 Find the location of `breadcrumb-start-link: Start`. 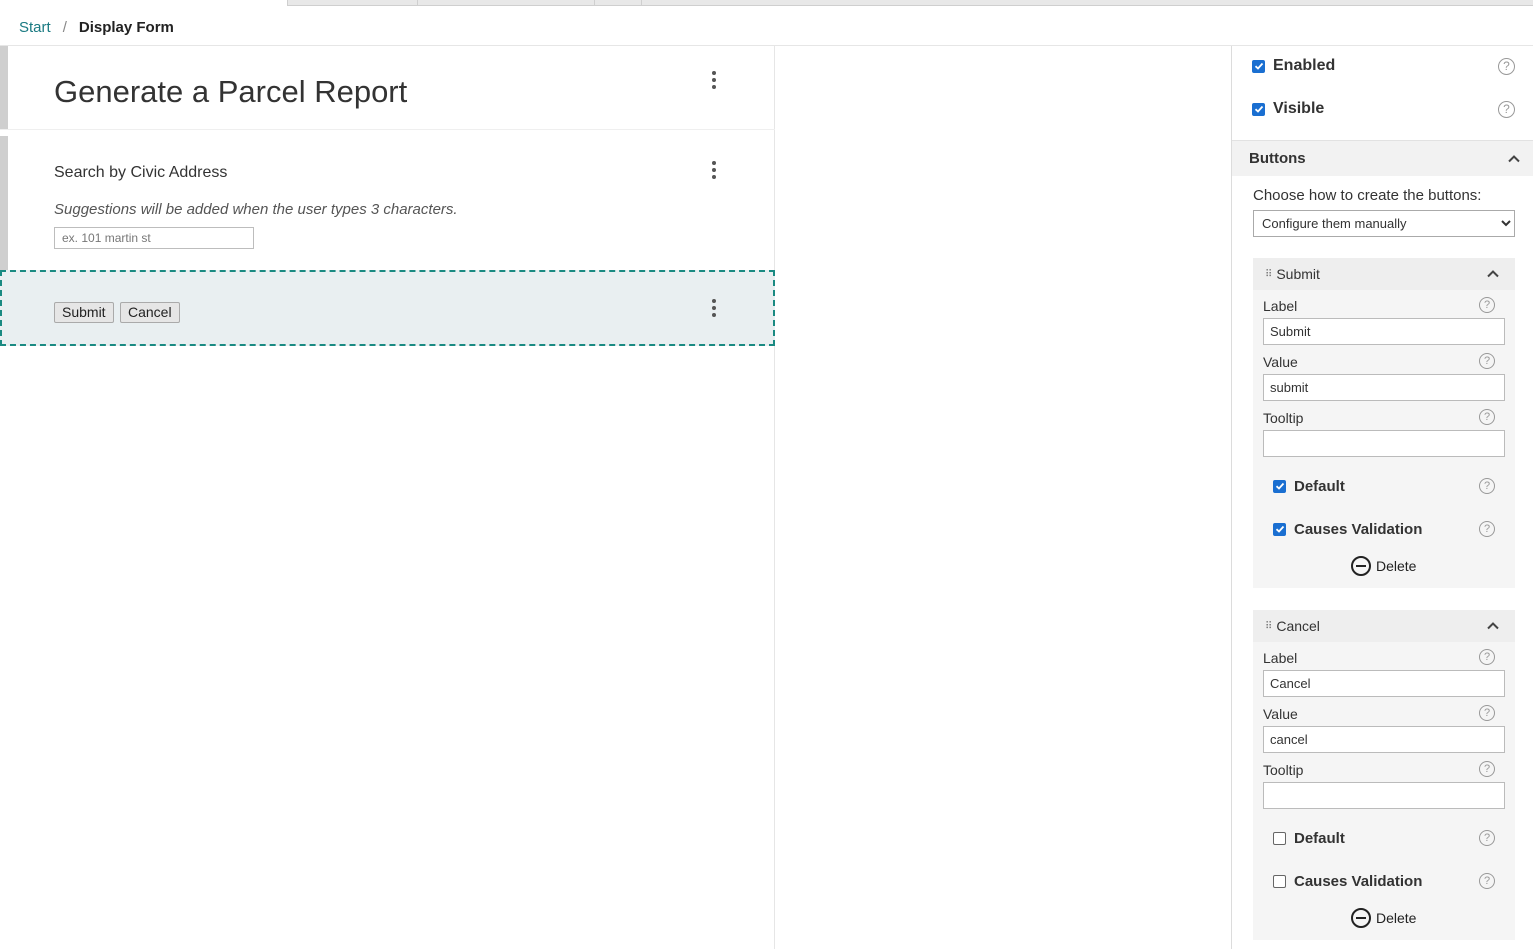

breadcrumb-start-link: Start is located at coordinates (35, 27).